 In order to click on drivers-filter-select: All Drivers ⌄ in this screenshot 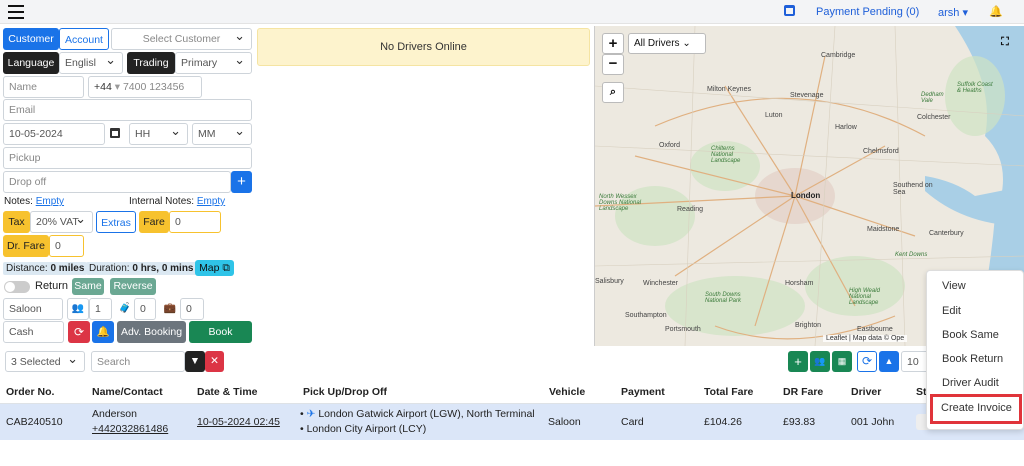, I will do `click(667, 43)`.